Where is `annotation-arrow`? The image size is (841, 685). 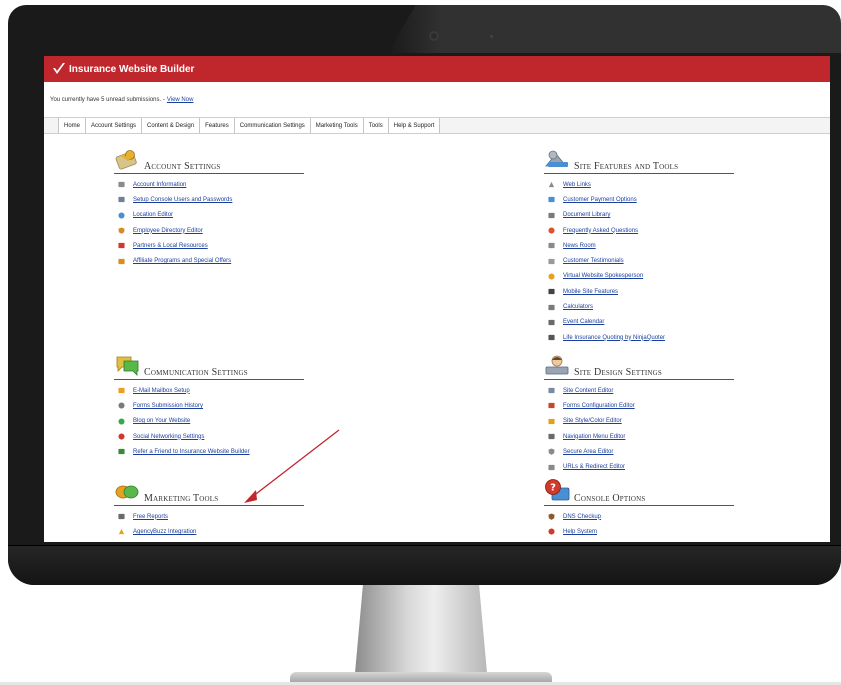
annotation-arrow is located at coordinates (292, 466).